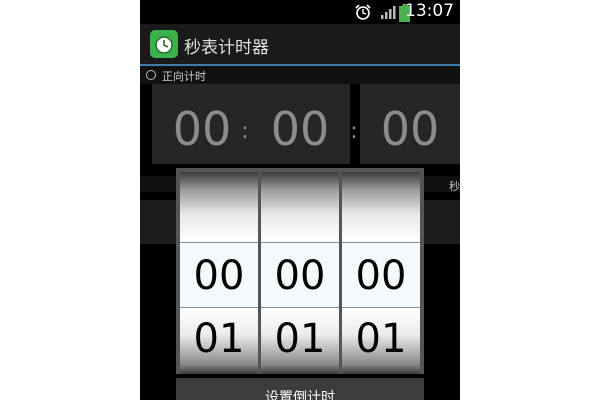  I want to click on app-title: 秒表计时器, so click(226, 48).